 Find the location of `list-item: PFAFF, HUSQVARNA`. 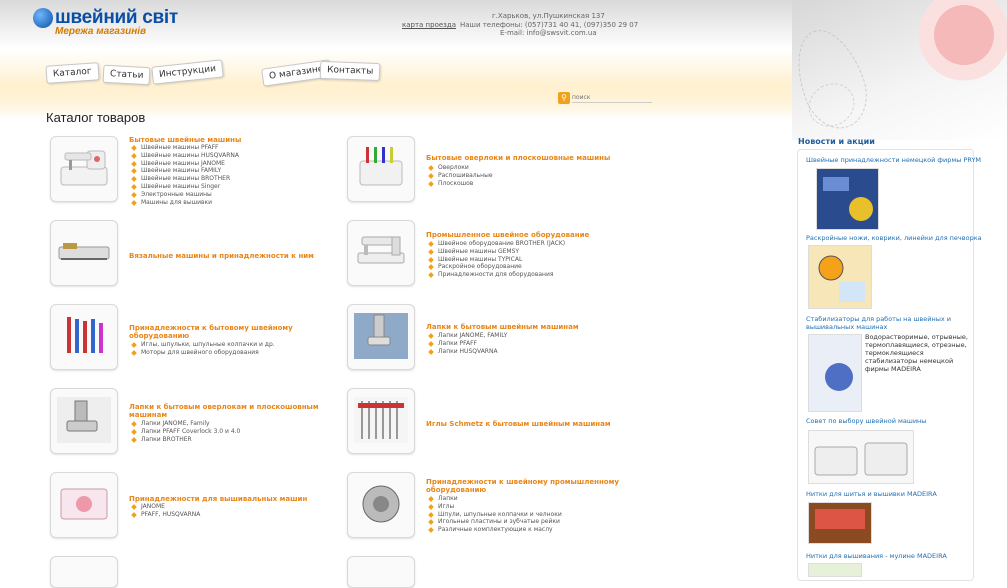

list-item: PFAFF, HUSQVARNA is located at coordinates (164, 515).